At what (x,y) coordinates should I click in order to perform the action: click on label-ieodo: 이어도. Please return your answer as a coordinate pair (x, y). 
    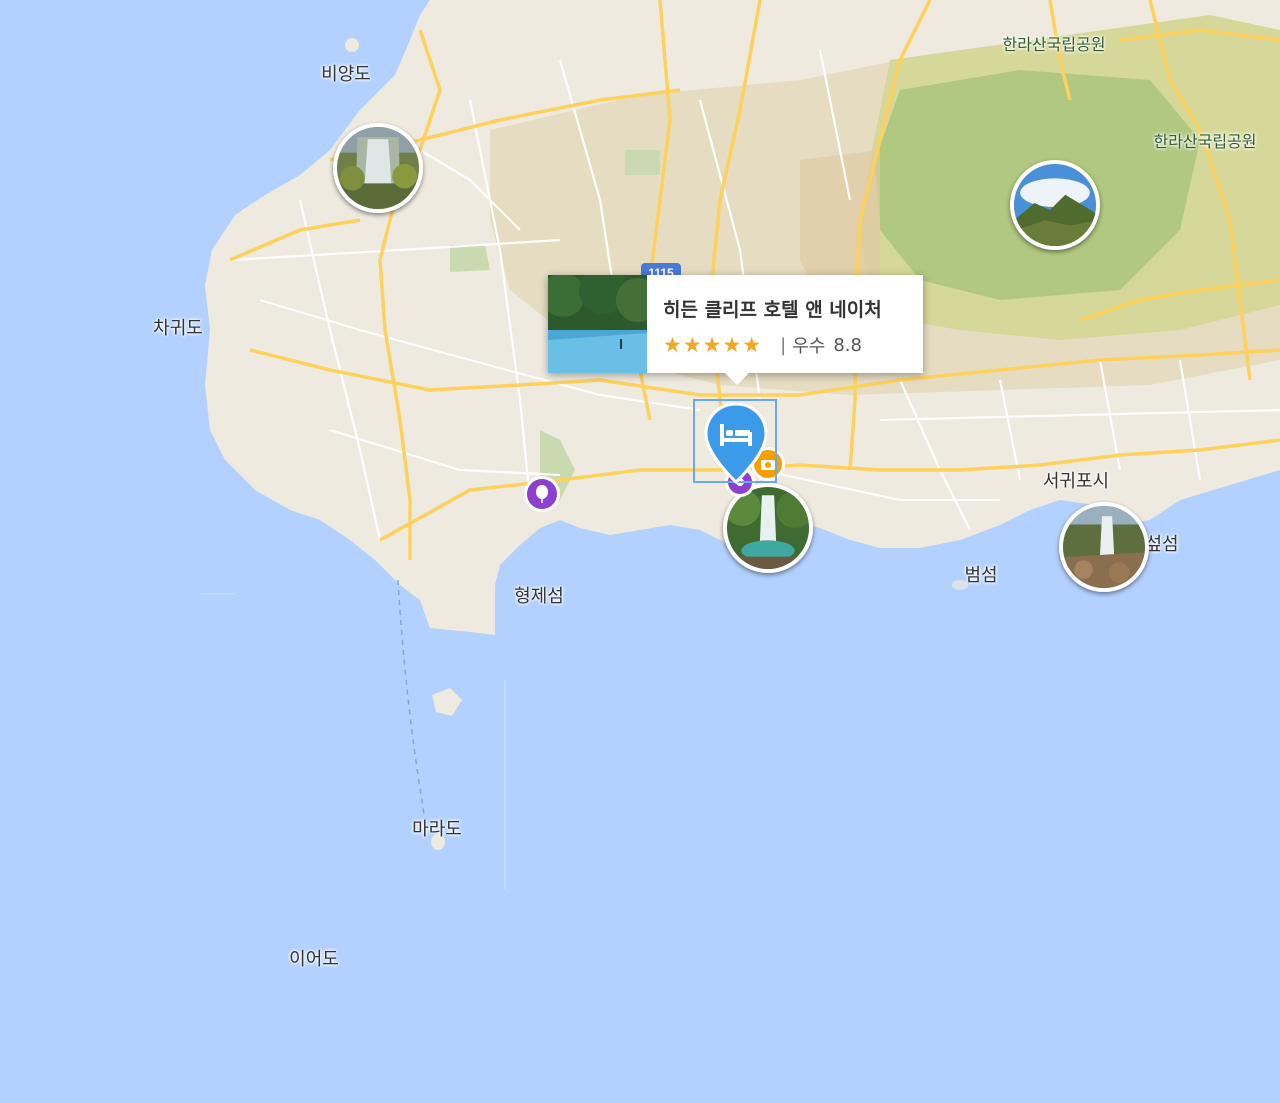
    Looking at the image, I should click on (314, 959).